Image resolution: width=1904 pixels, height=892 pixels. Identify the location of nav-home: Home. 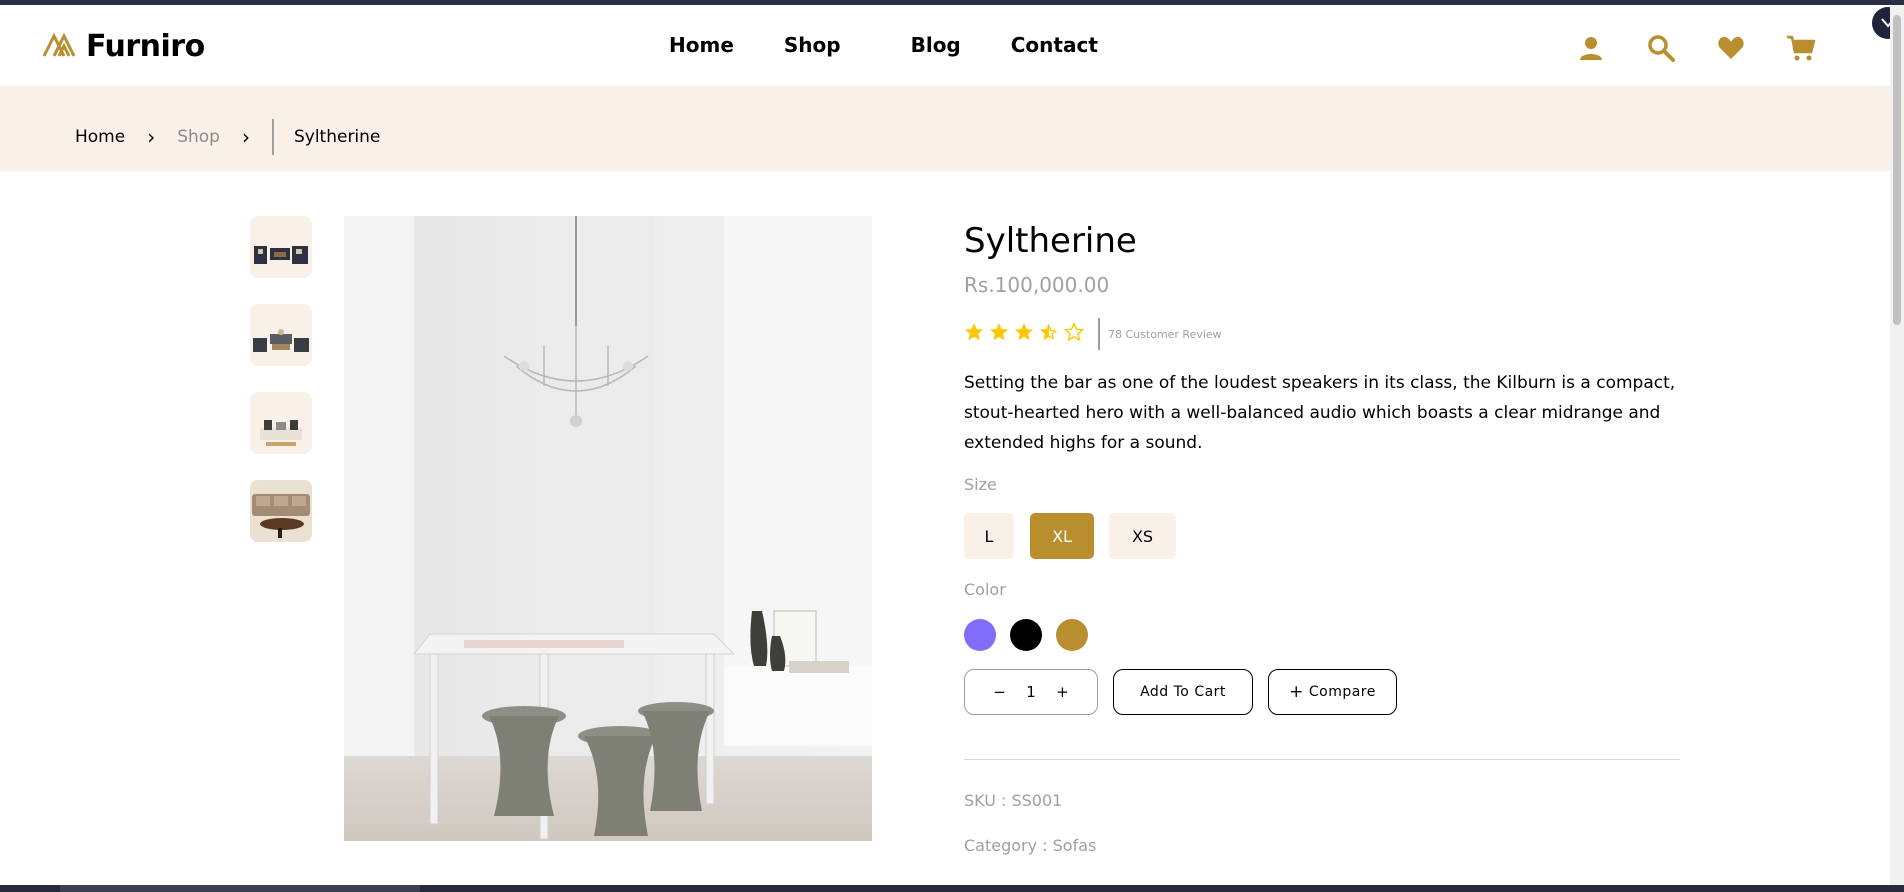
(701, 45).